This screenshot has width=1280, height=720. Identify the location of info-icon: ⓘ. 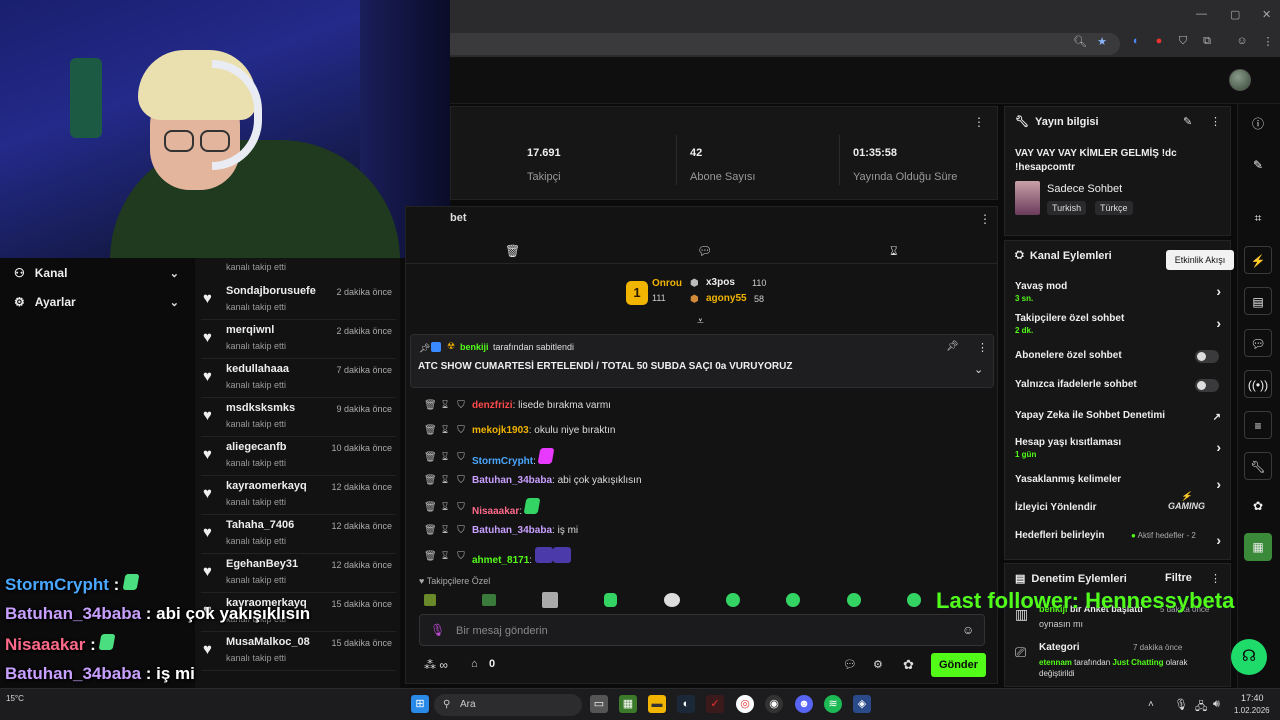
(1258, 124).